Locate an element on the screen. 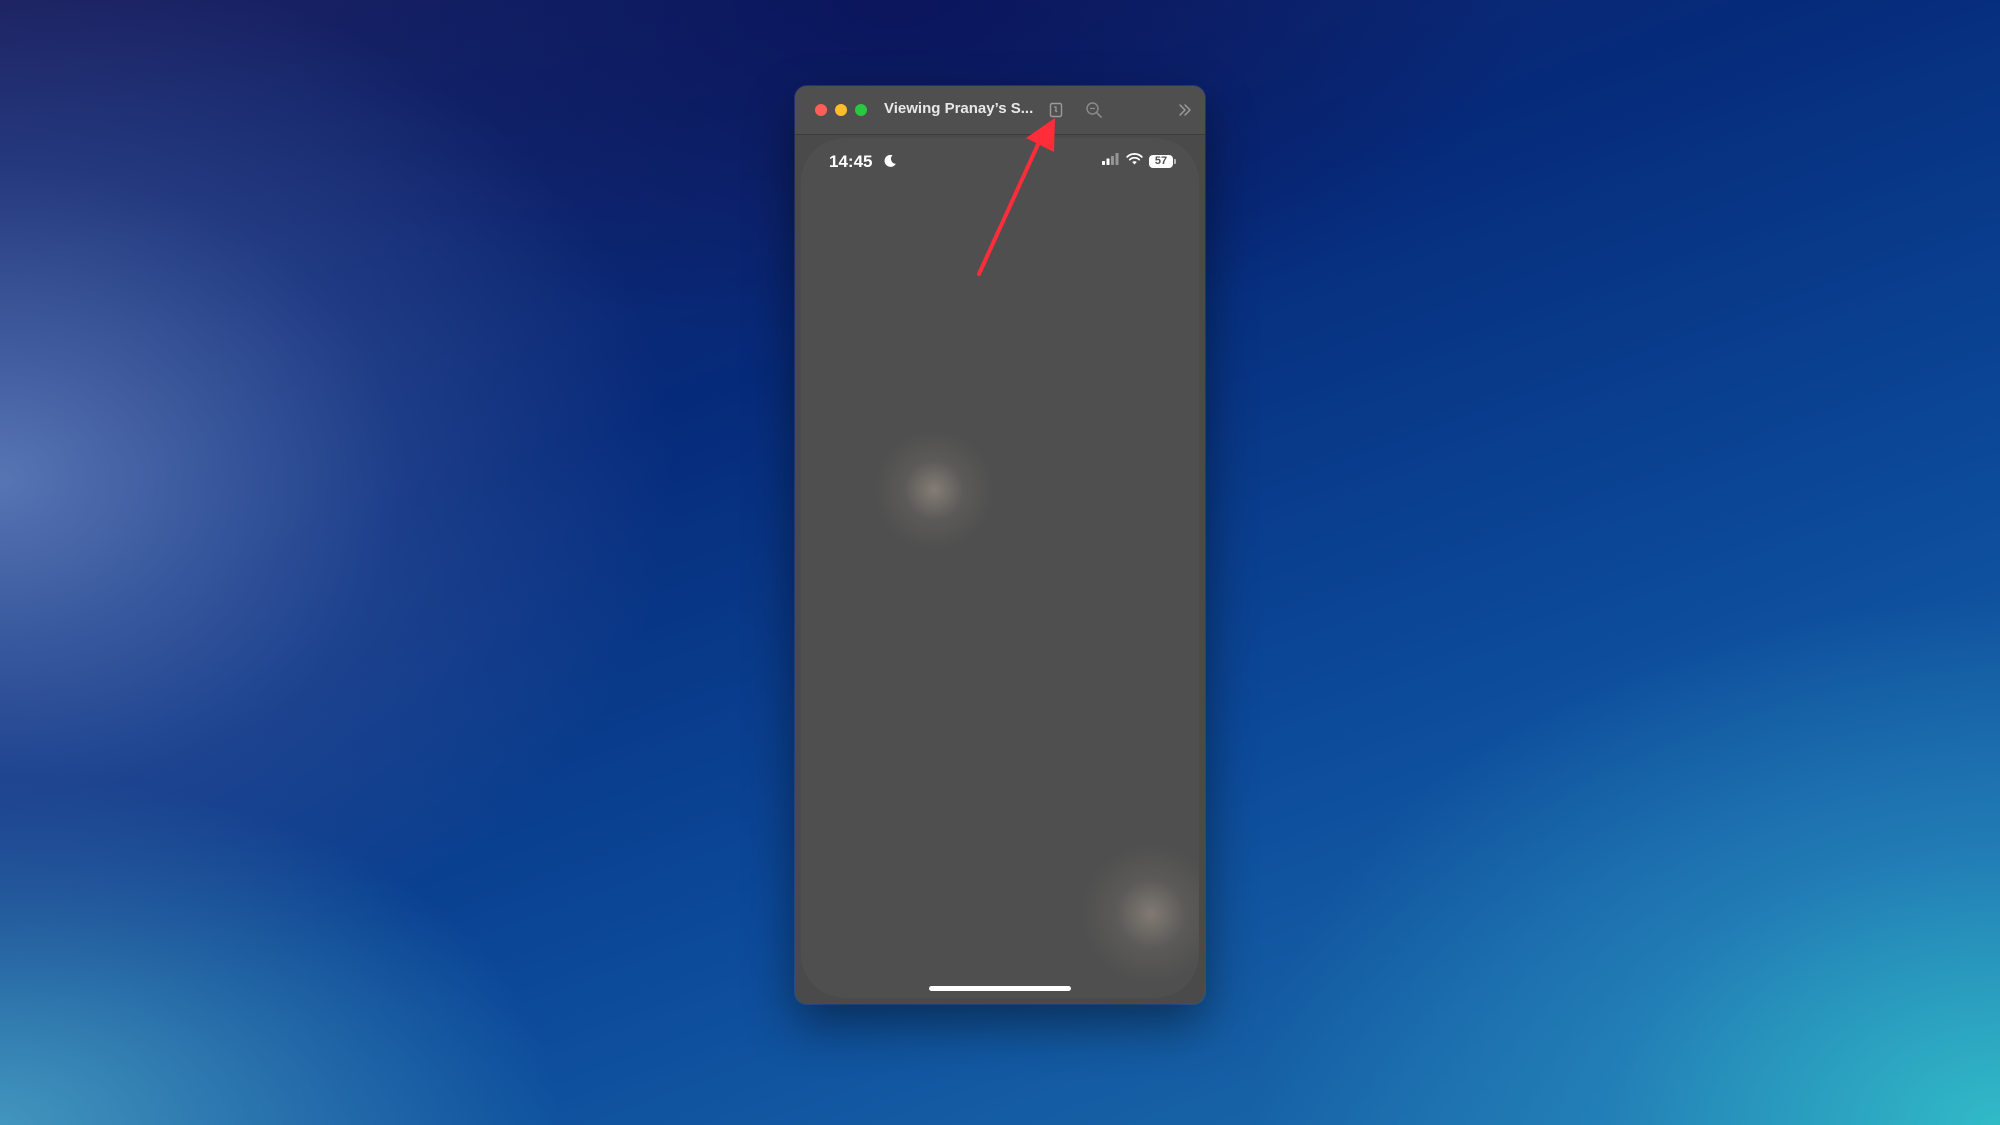  home-indicator is located at coordinates (1000, 988).